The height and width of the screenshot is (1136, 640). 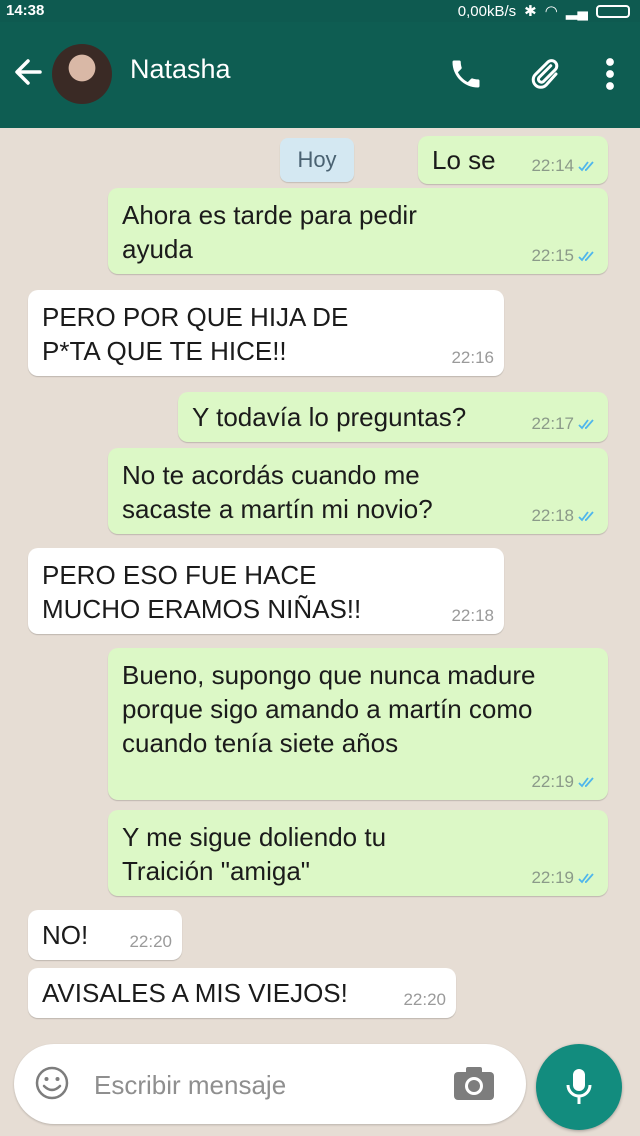 What do you see at coordinates (105, 935) in the screenshot?
I see `message-bubble-incoming: NO! 22:20` at bounding box center [105, 935].